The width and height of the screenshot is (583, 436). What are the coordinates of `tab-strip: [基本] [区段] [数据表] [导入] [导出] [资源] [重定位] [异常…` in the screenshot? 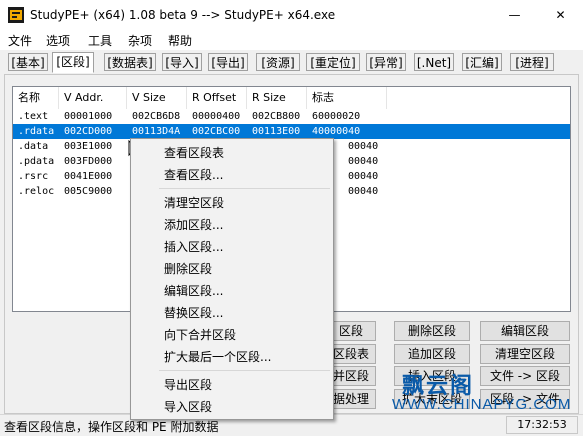 It's located at (291, 62).